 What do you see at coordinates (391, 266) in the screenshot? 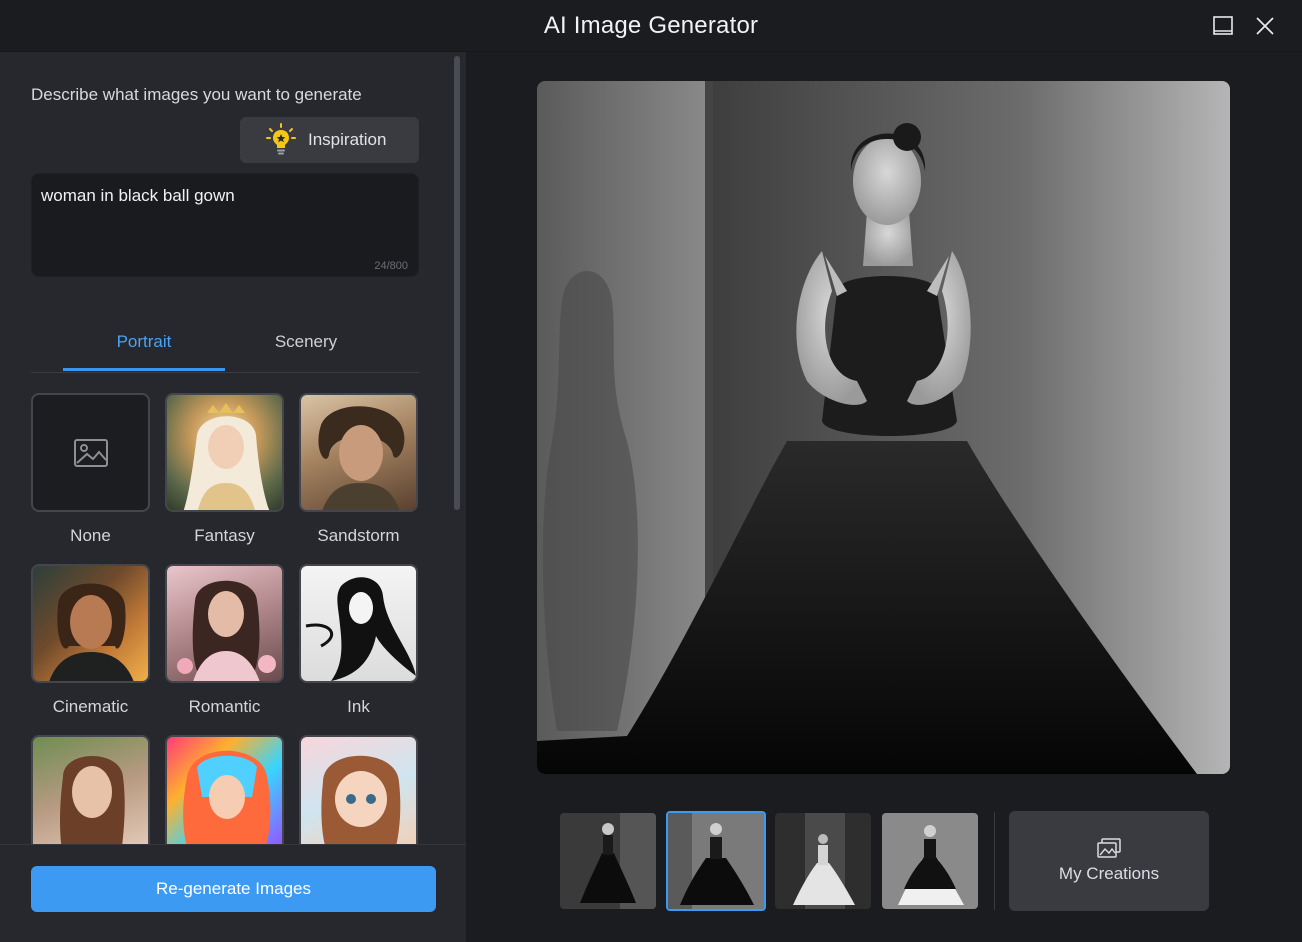
I see `character-counter: 24/800` at bounding box center [391, 266].